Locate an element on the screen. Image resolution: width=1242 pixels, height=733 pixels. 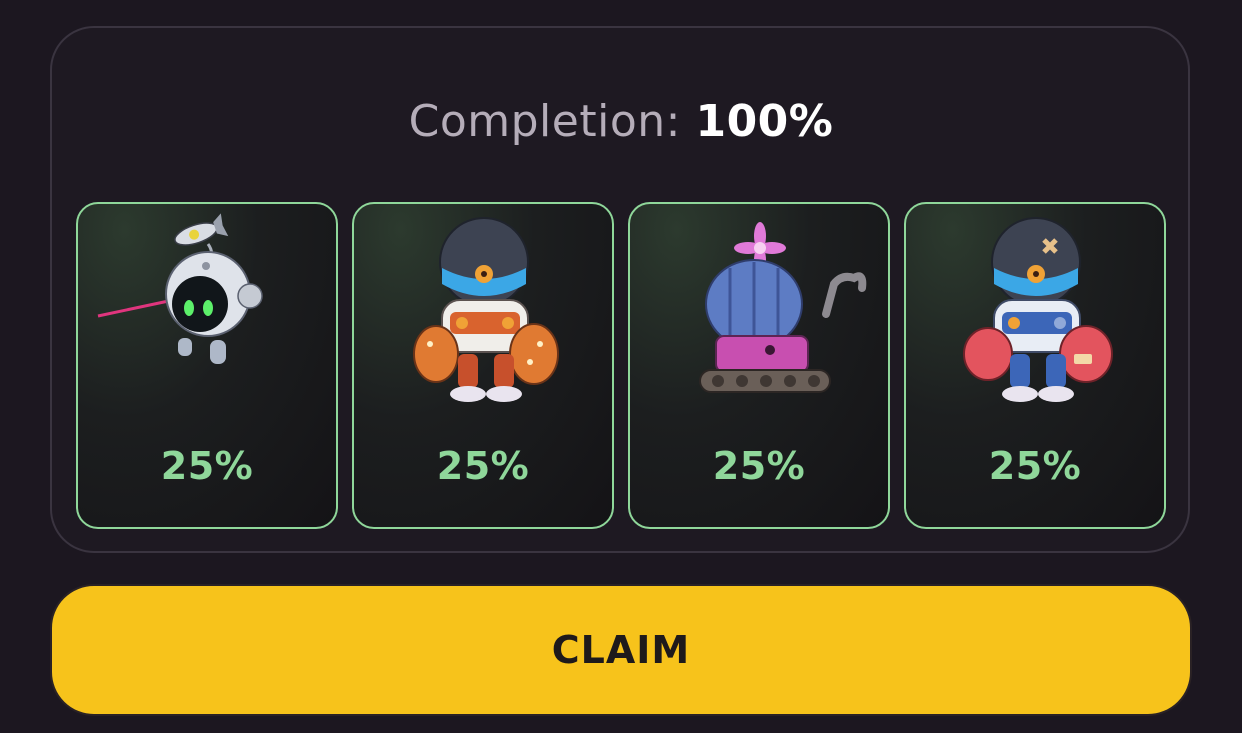
collection-card-4: 25% is located at coordinates (1035, 365).